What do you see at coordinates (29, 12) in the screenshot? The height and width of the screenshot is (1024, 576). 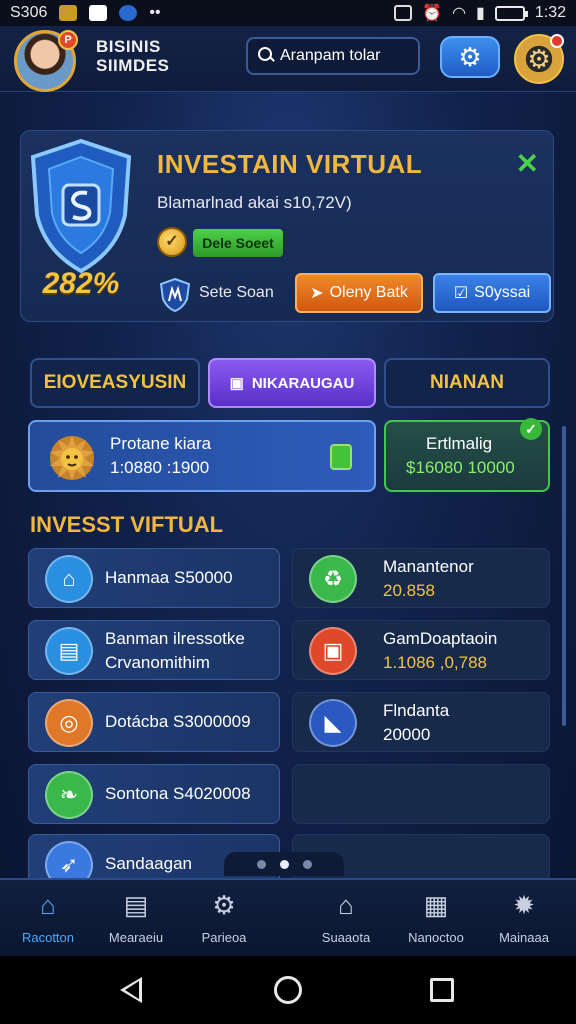 I see `status-text: S306` at bounding box center [29, 12].